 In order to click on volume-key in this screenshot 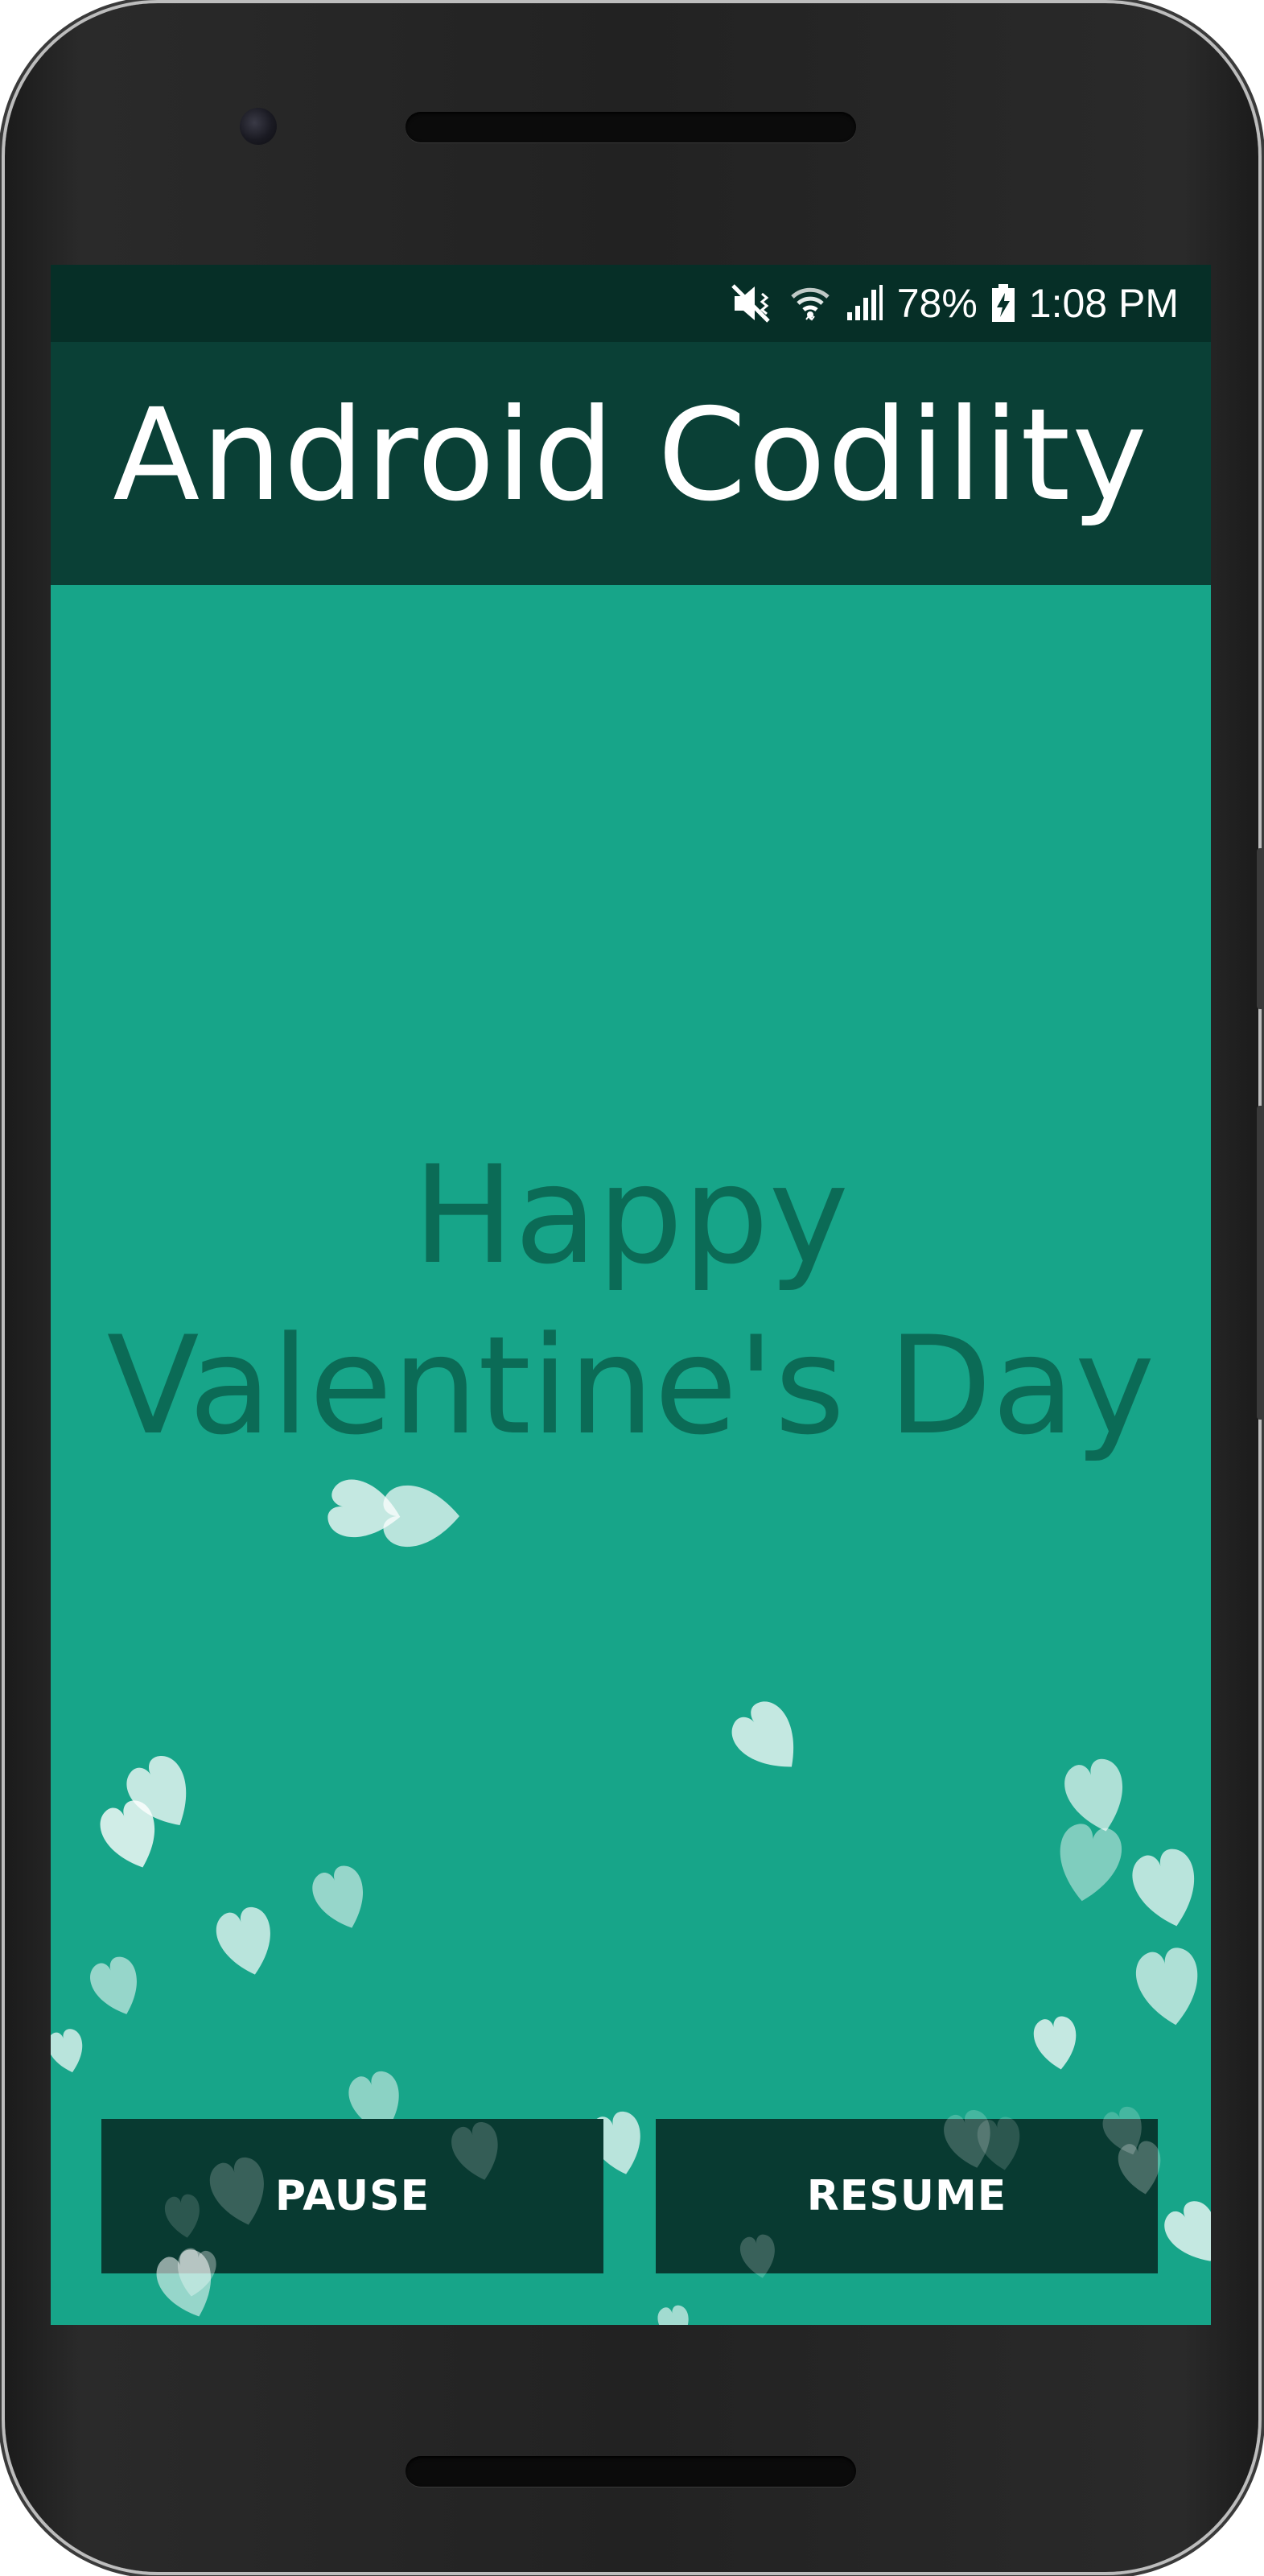, I will do `click(1260, 928)`.